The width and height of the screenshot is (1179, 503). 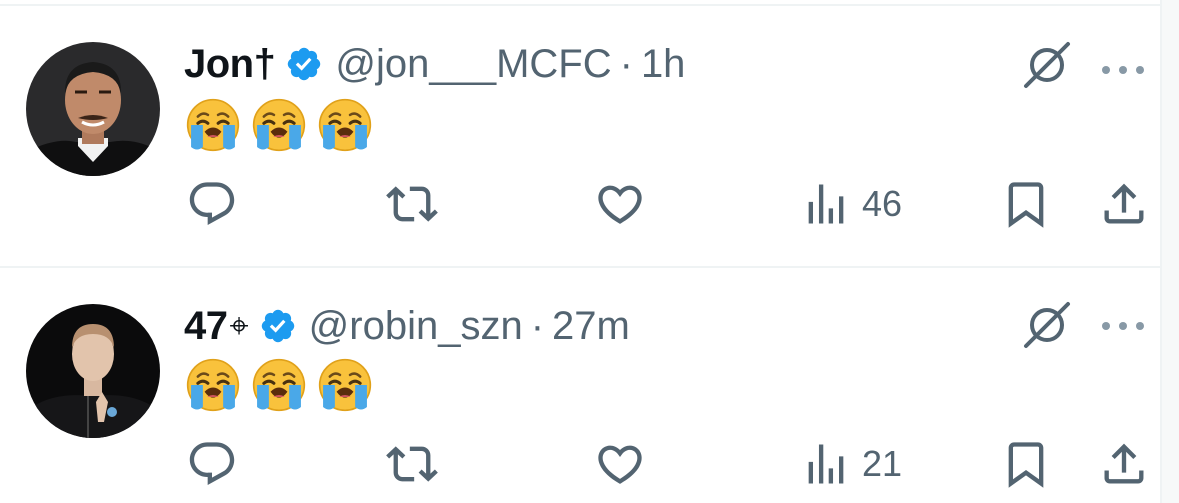 I want to click on crosshair-glyph: ⌖, so click(x=239, y=325).